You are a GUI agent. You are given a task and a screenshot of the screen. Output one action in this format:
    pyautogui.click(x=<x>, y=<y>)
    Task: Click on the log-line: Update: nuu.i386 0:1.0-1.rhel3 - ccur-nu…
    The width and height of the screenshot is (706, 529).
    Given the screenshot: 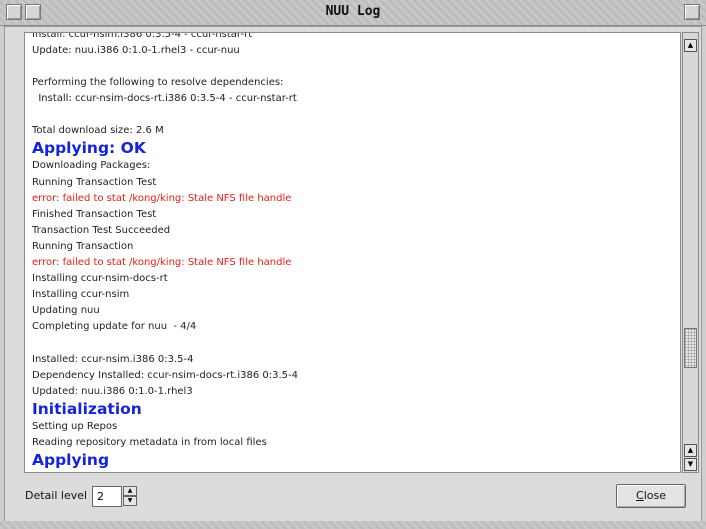 What is the action you would take?
    pyautogui.click(x=136, y=51)
    